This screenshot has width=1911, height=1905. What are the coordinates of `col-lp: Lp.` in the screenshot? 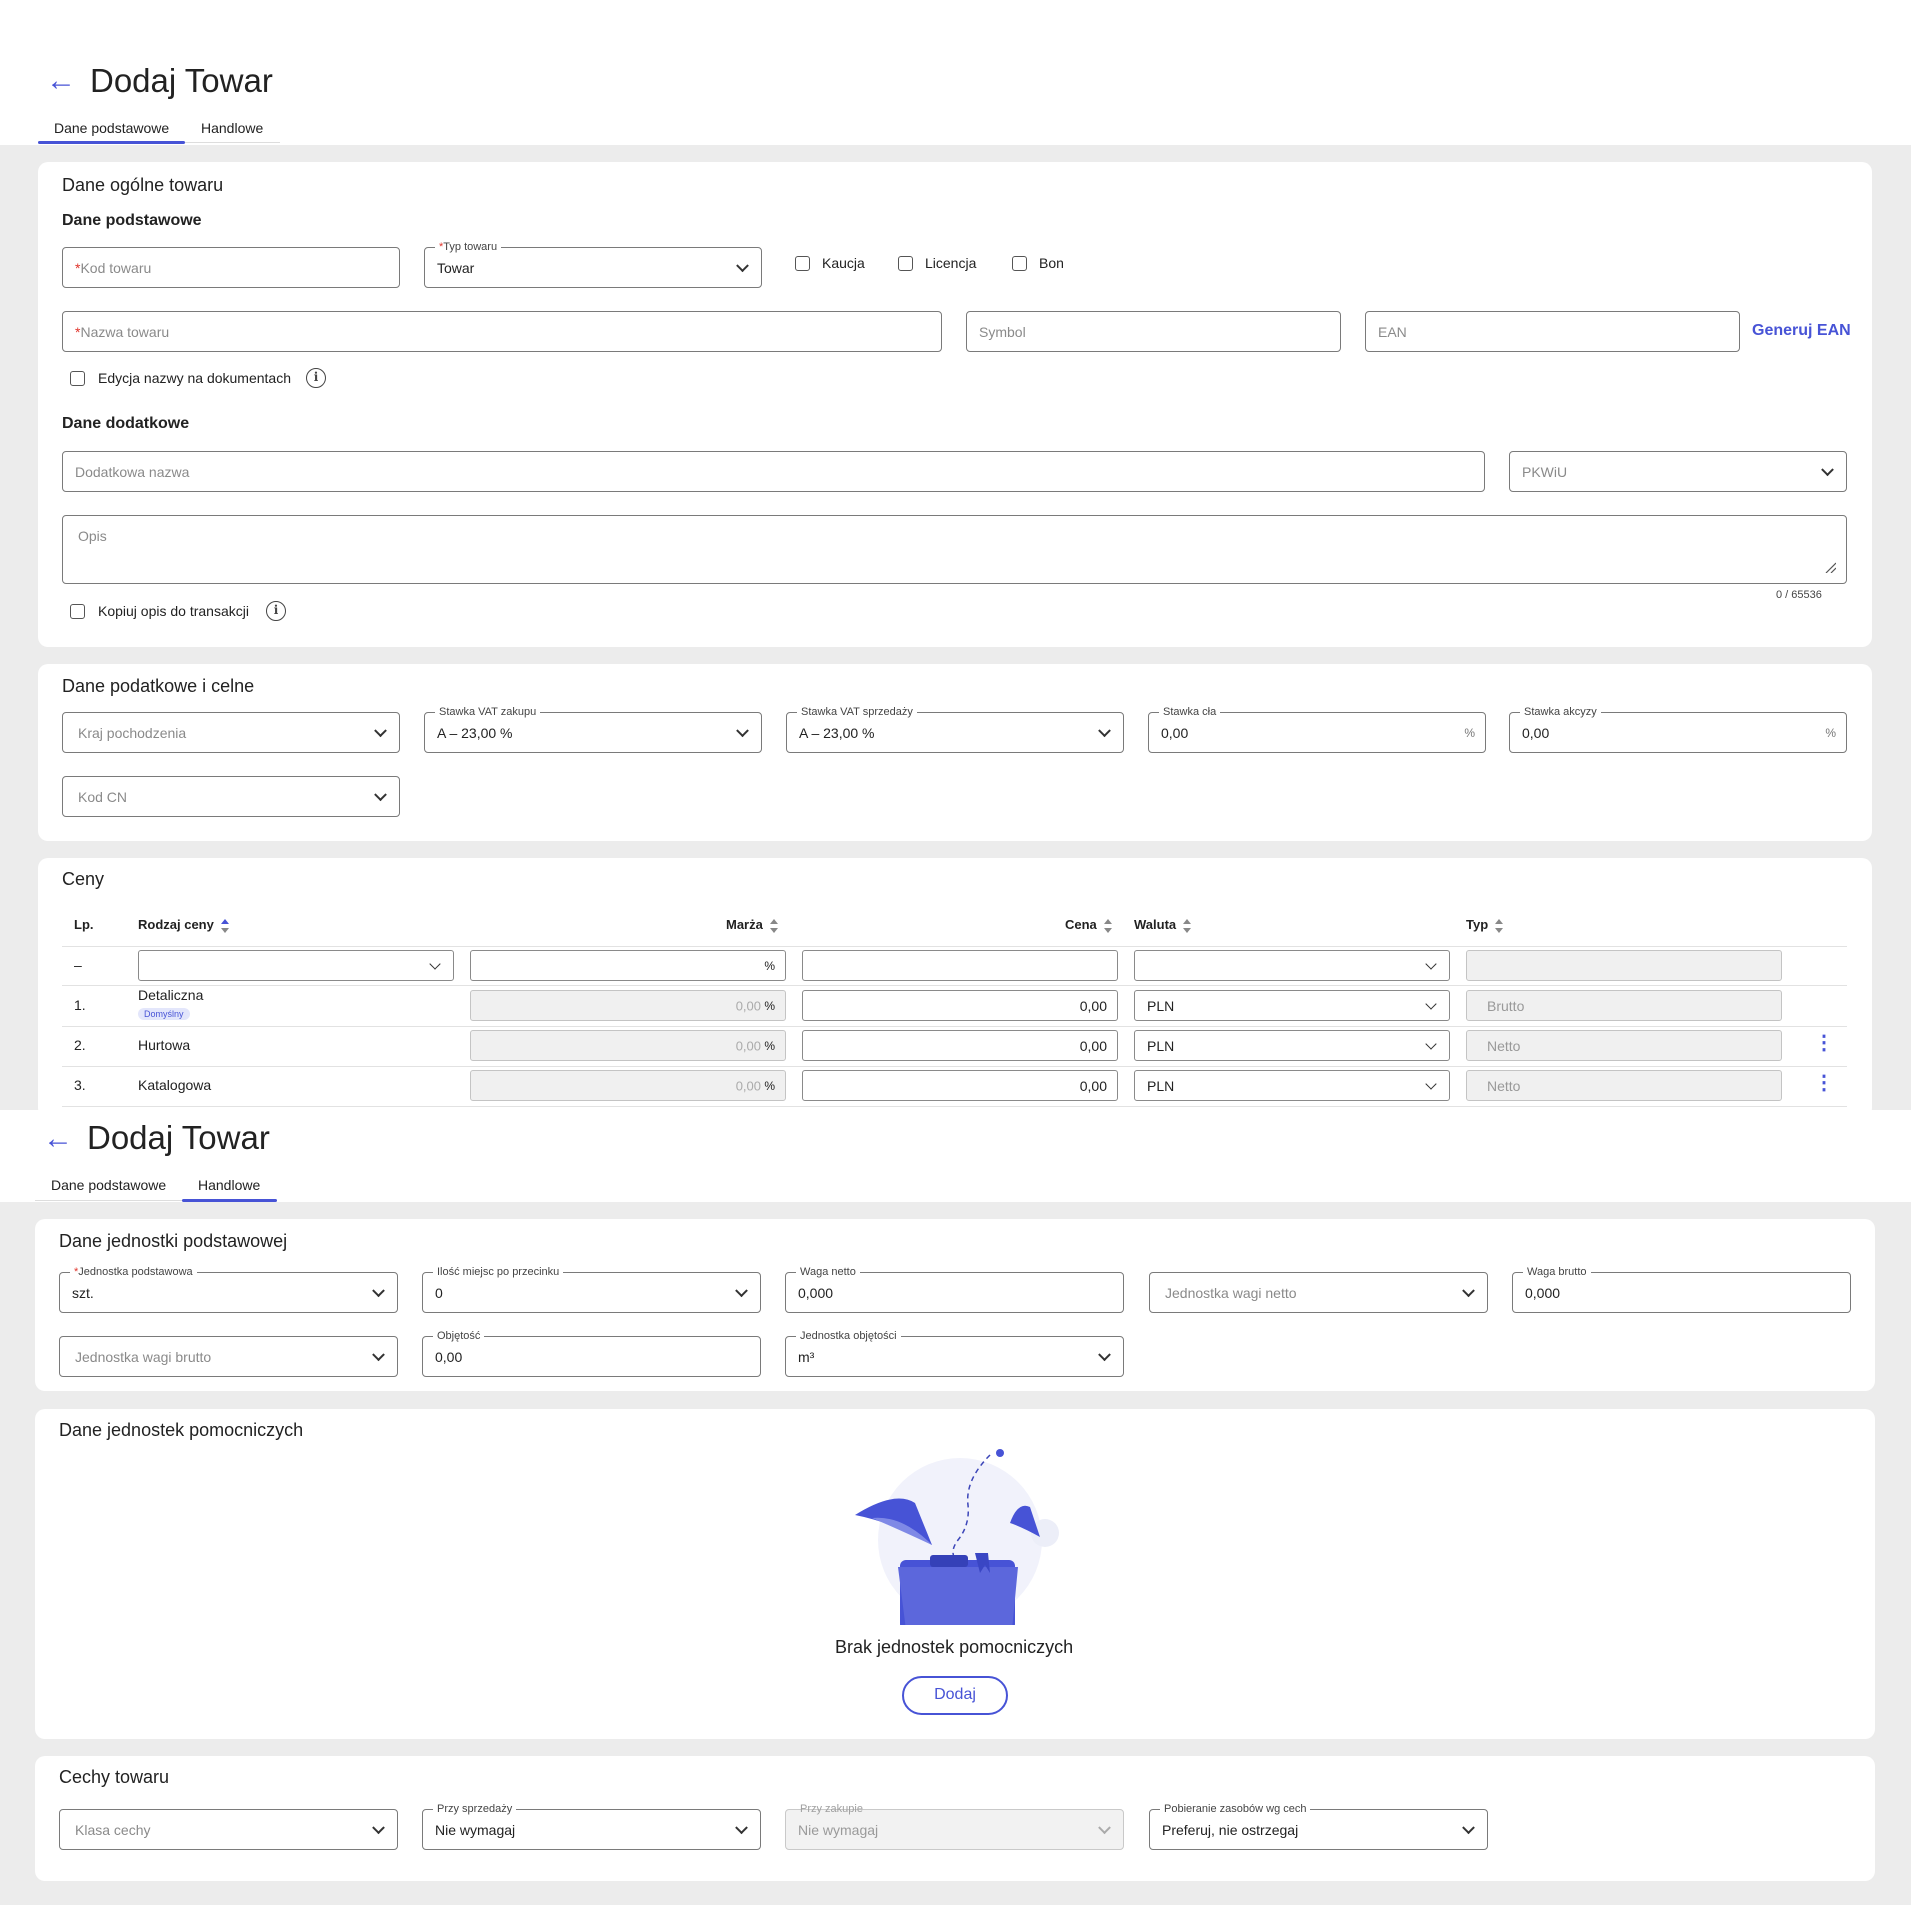 It's located at (84, 924).